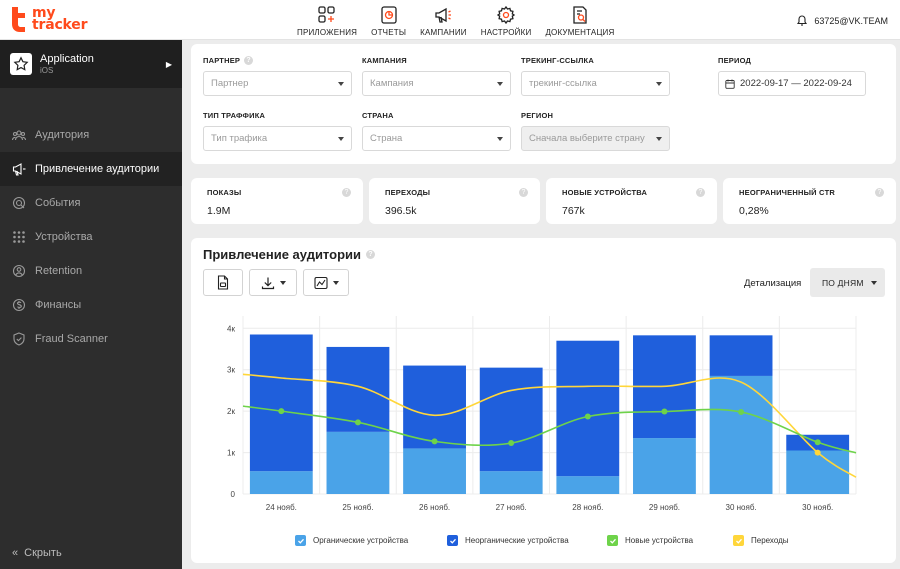 This screenshot has width=900, height=569. I want to click on app-selector: Application iOS ▶, so click(91, 64).